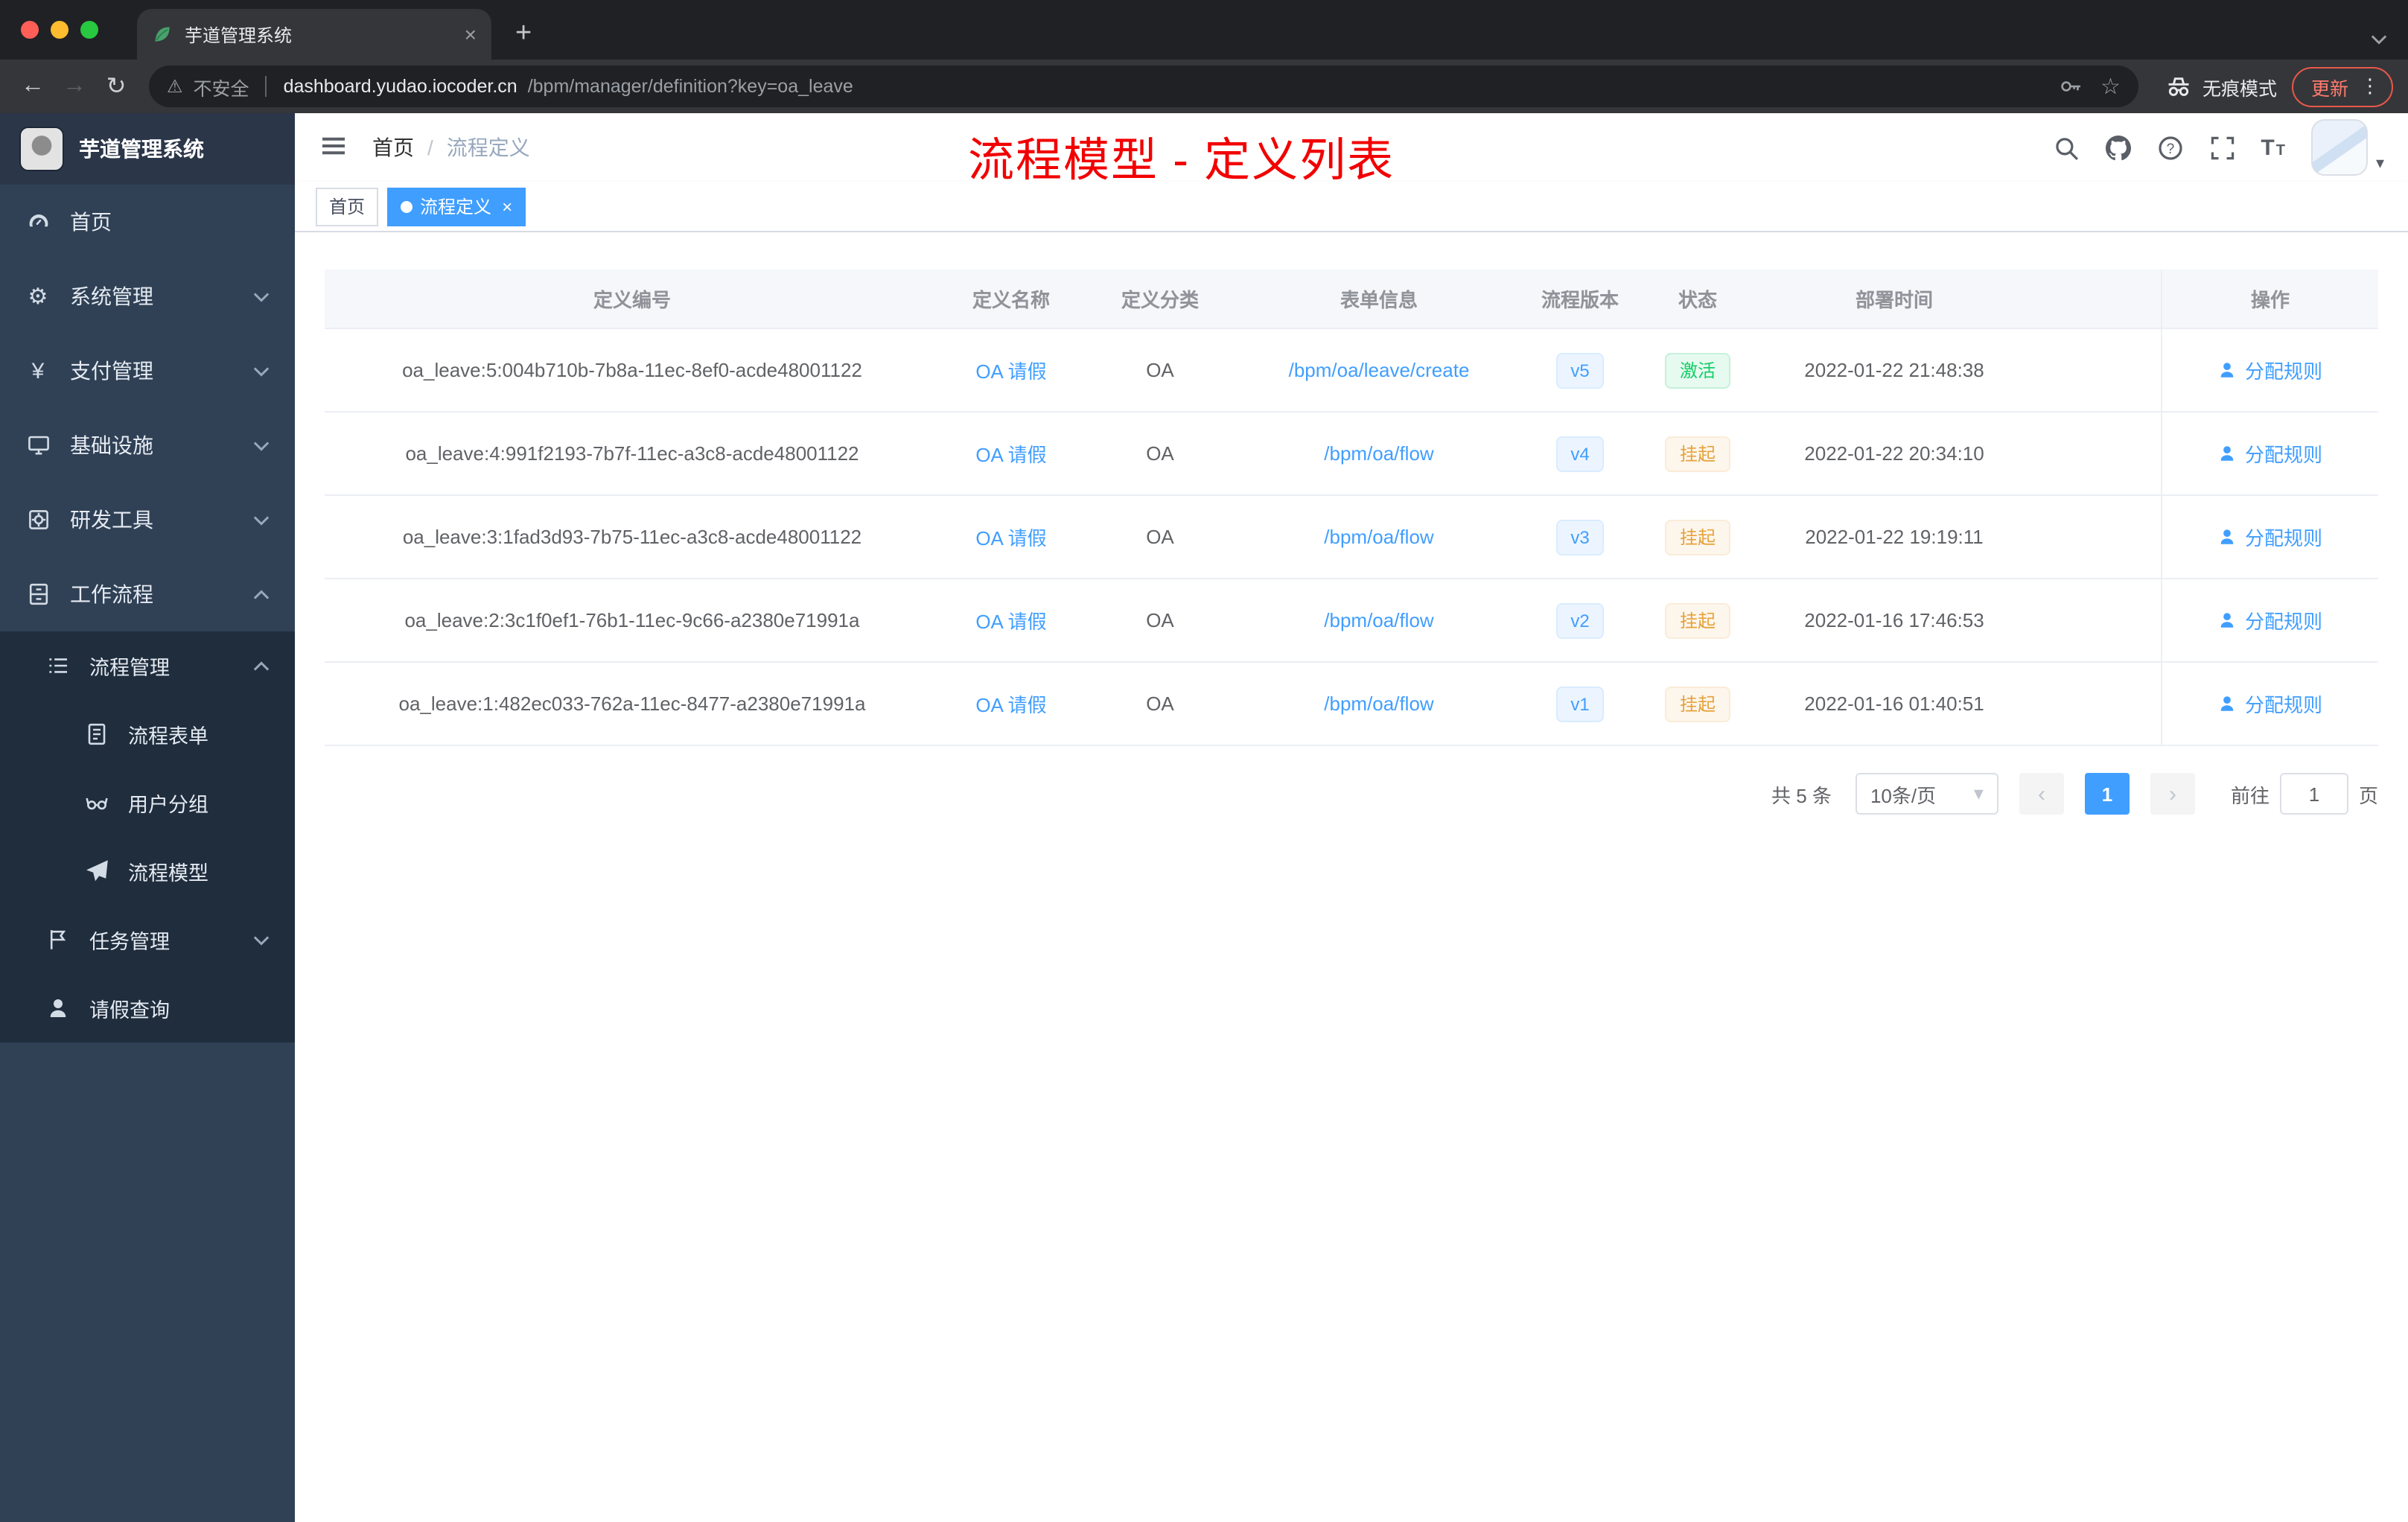 The image size is (2408, 1522). I want to click on not-secure-warning-icon: ⚠, so click(175, 86).